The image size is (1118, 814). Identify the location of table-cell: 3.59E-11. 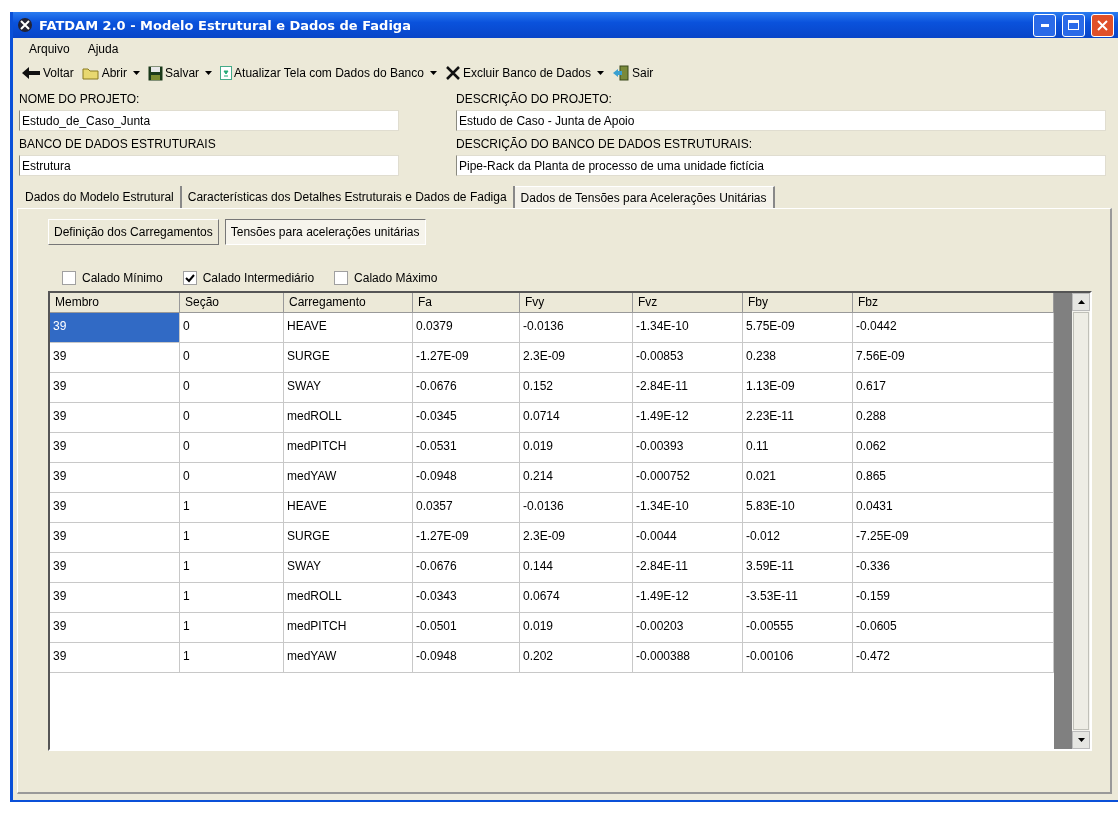
(798, 567).